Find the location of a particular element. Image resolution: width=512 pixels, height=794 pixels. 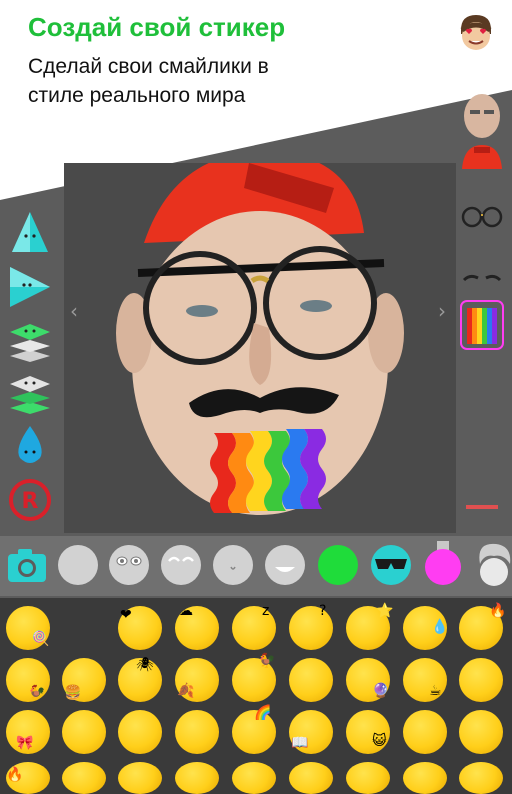

next-arrow: › is located at coordinates (442, 311).